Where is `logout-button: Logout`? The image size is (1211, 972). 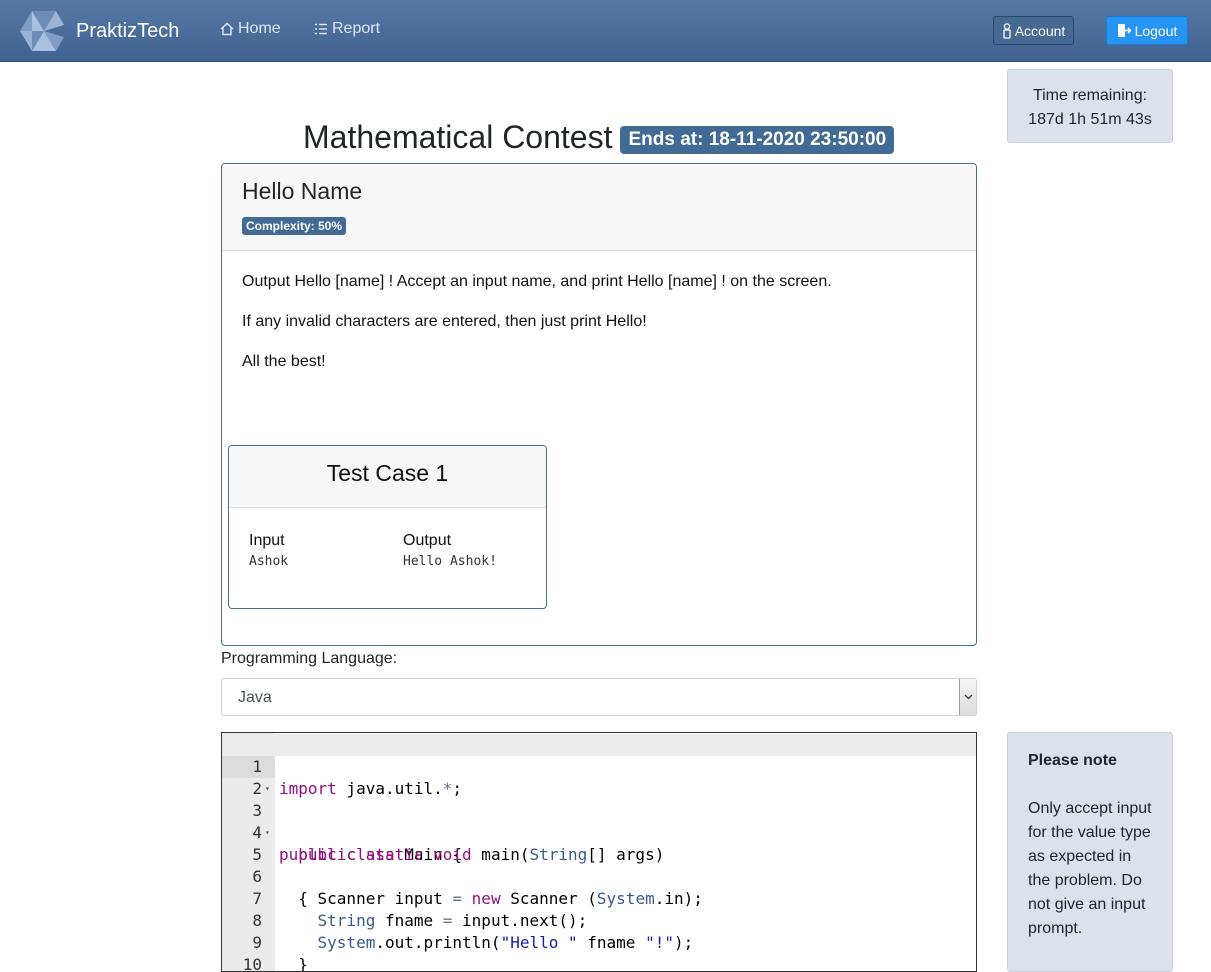
logout-button: Logout is located at coordinates (1147, 30).